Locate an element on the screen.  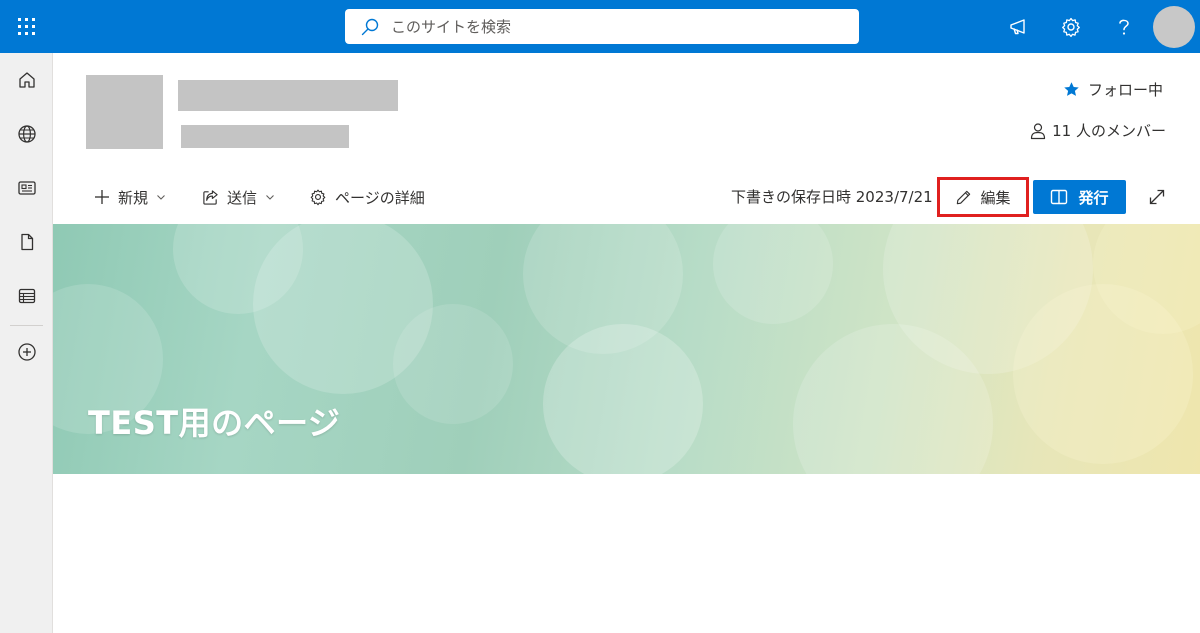
share-icon is located at coordinates (210, 197).